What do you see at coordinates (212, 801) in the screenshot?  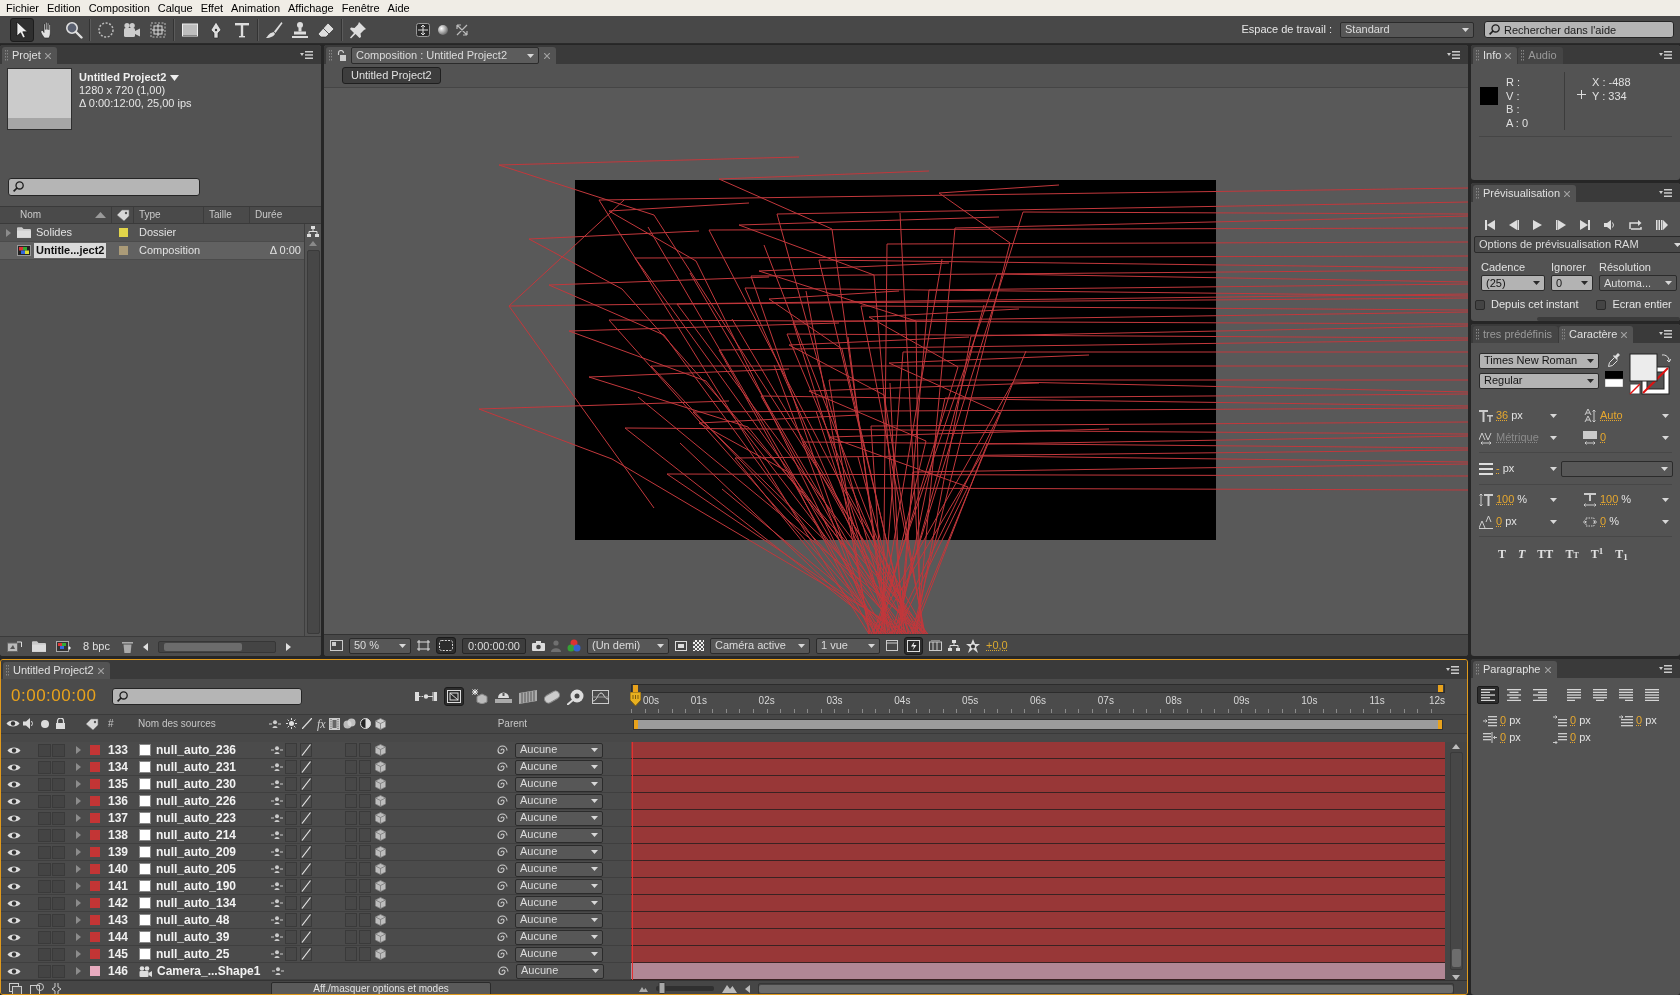 I see `layer-name: null_auto_226` at bounding box center [212, 801].